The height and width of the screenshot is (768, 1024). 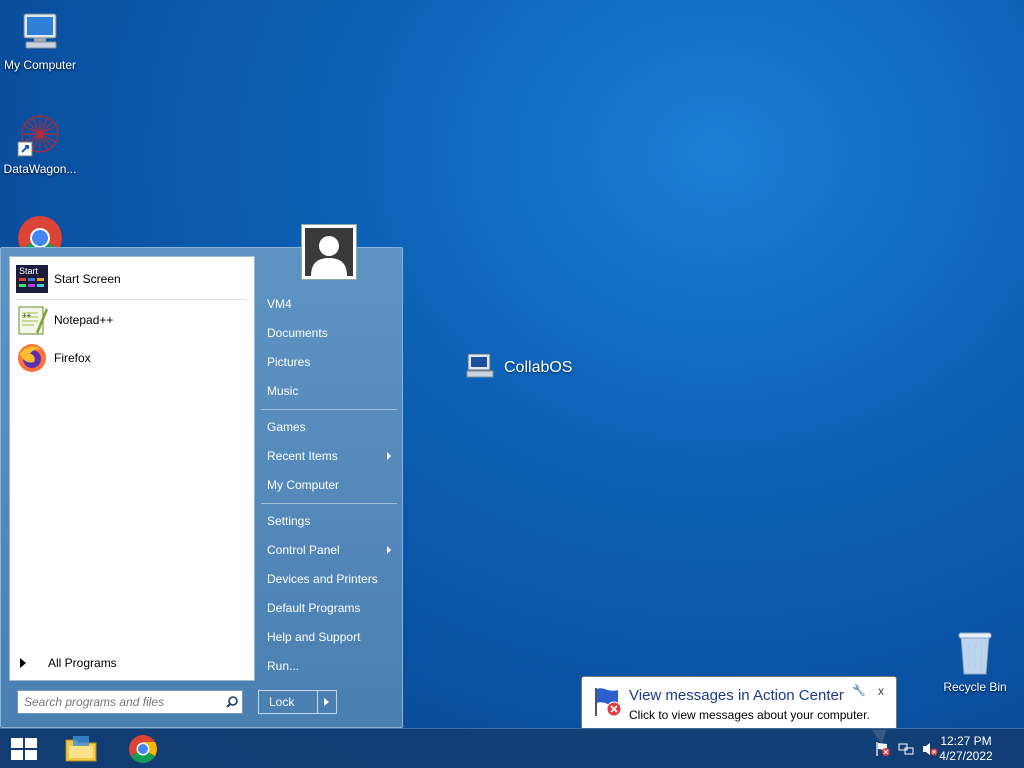 I want to click on item-label: Pictures, so click(x=289, y=362).